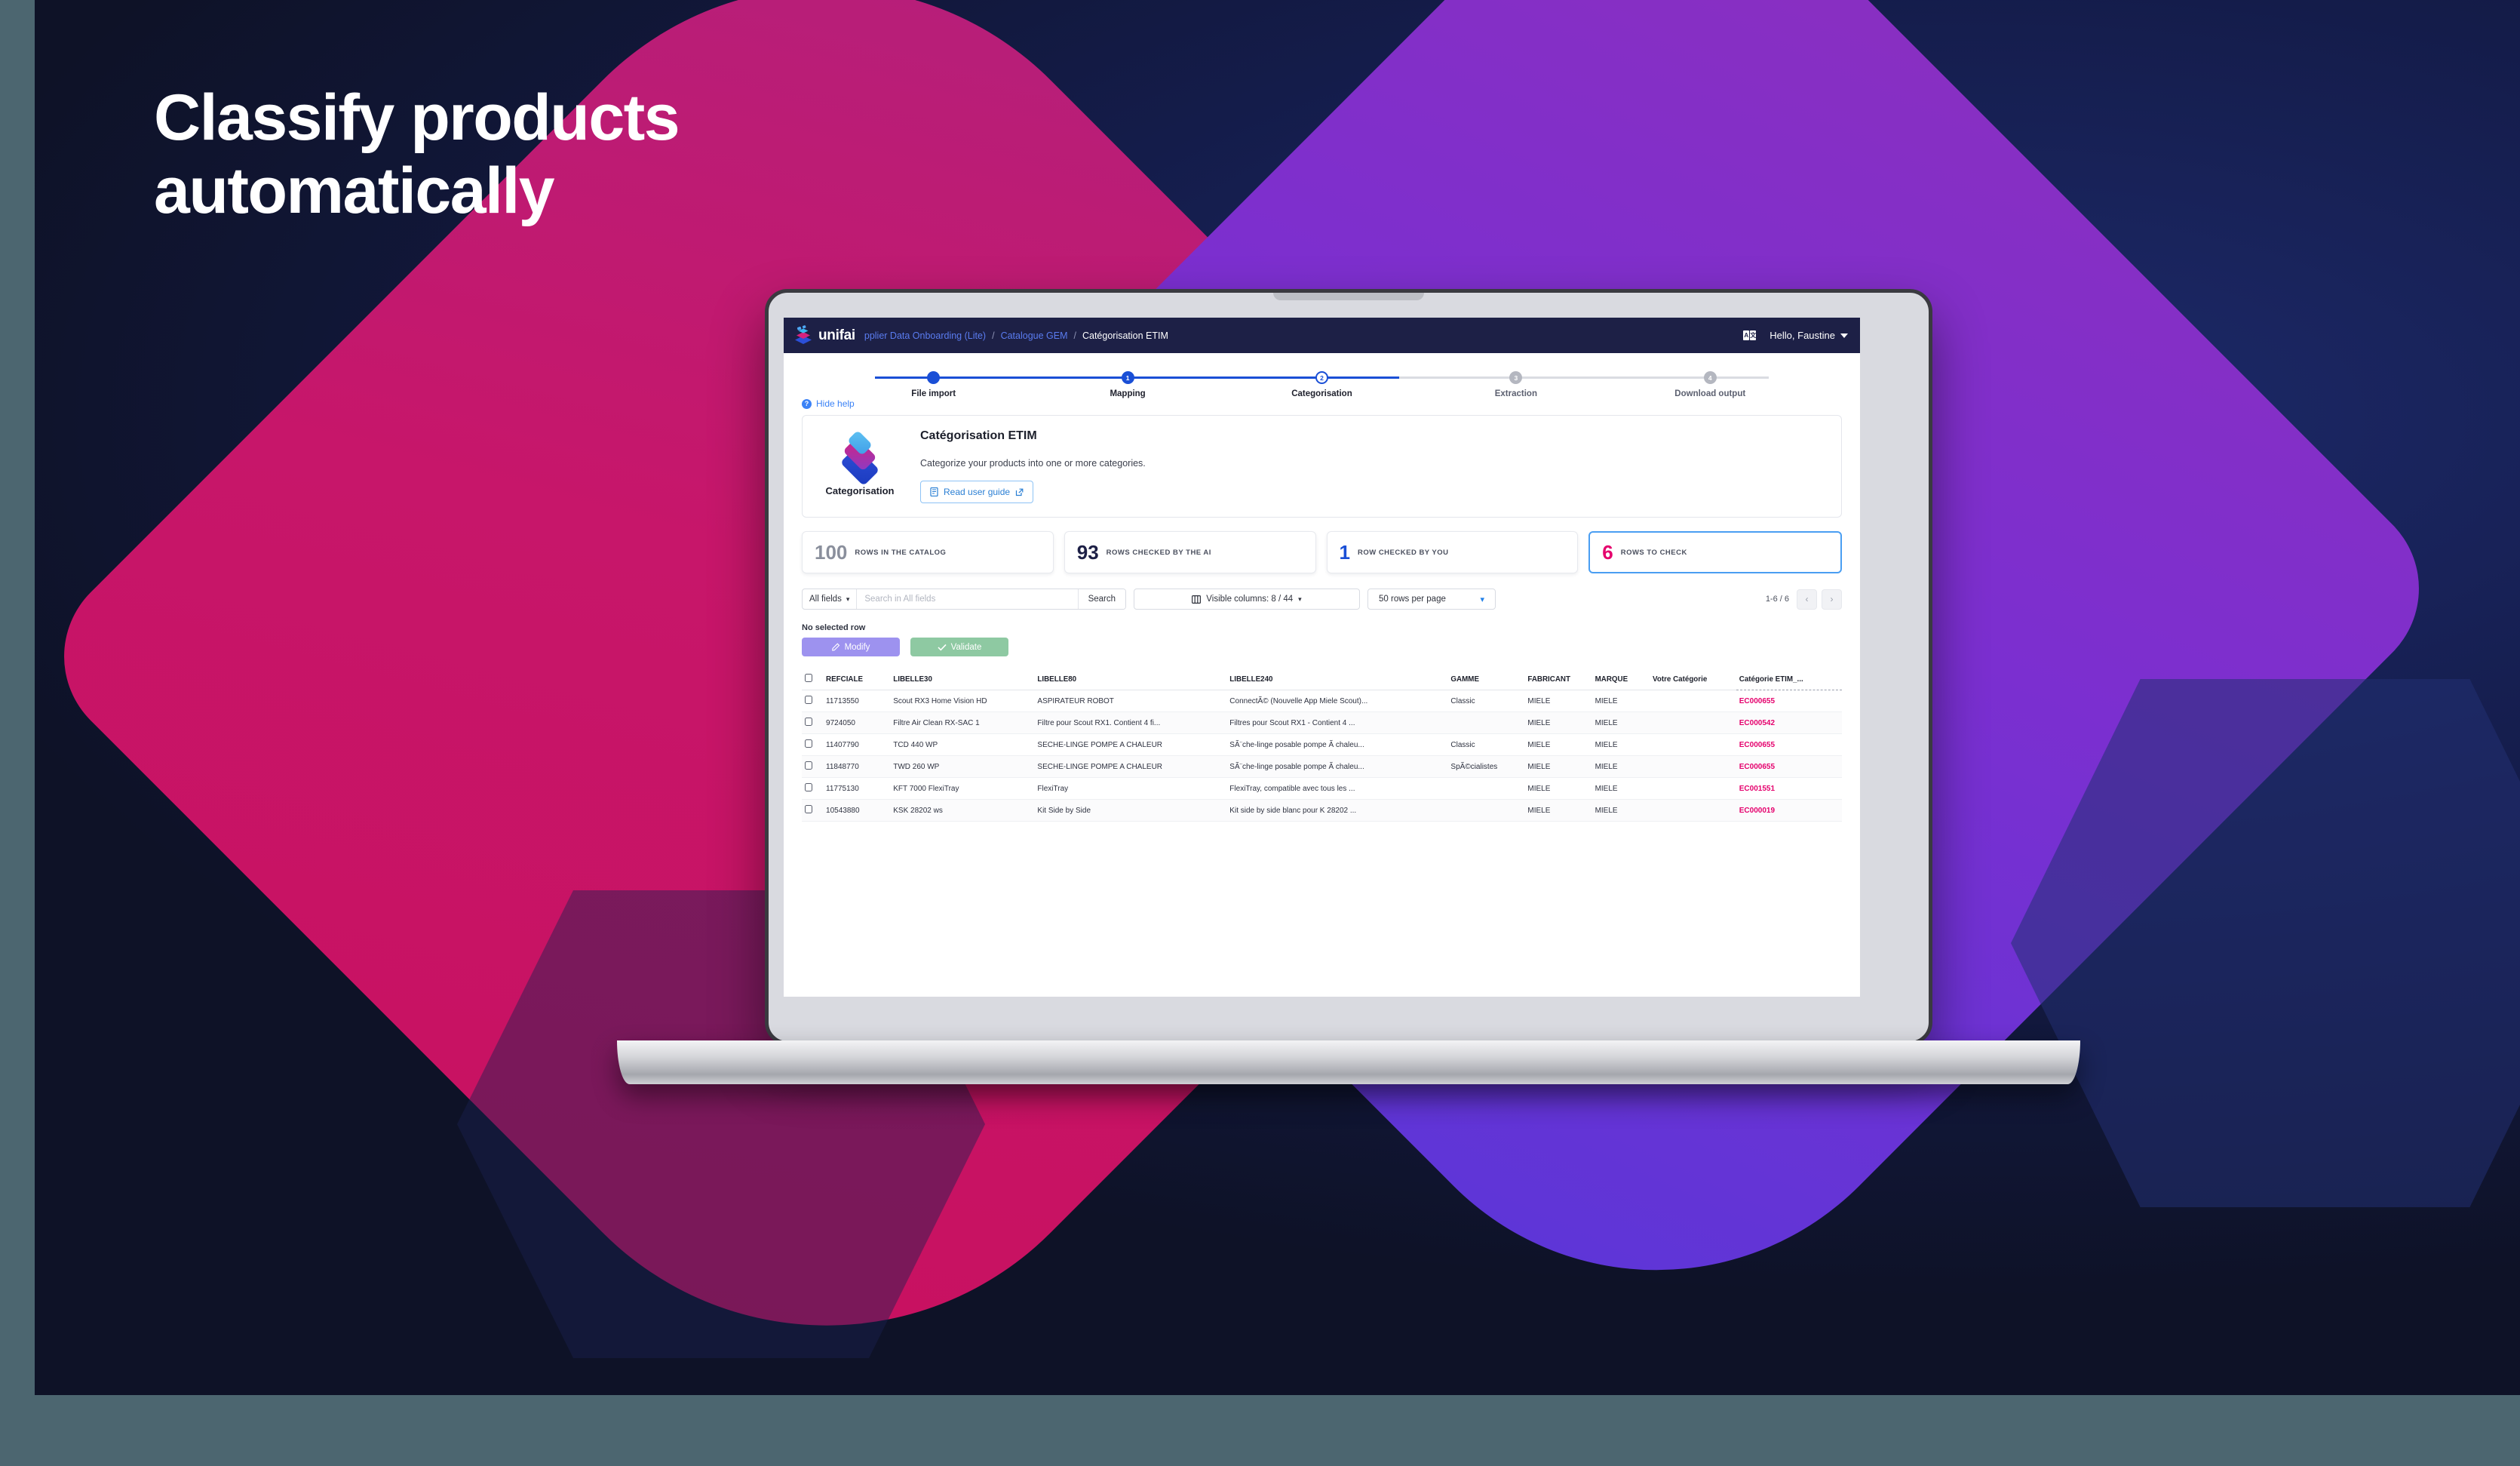  I want to click on table-header-libelle30: LIBELLE30, so click(962, 679).